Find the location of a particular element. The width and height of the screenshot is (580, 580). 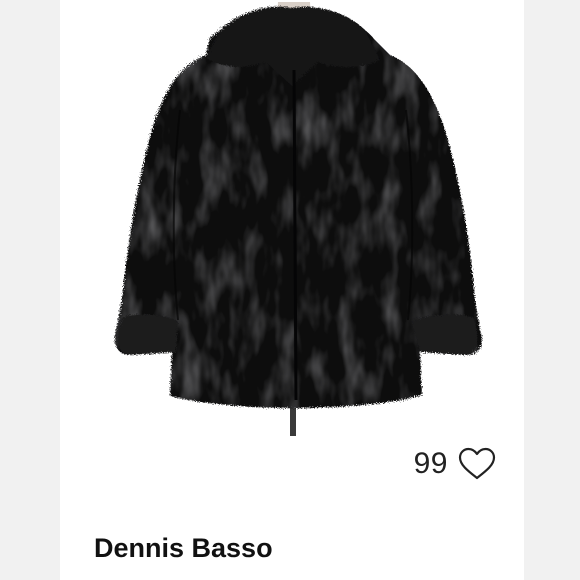

like-count: 99 is located at coordinates (430, 463).